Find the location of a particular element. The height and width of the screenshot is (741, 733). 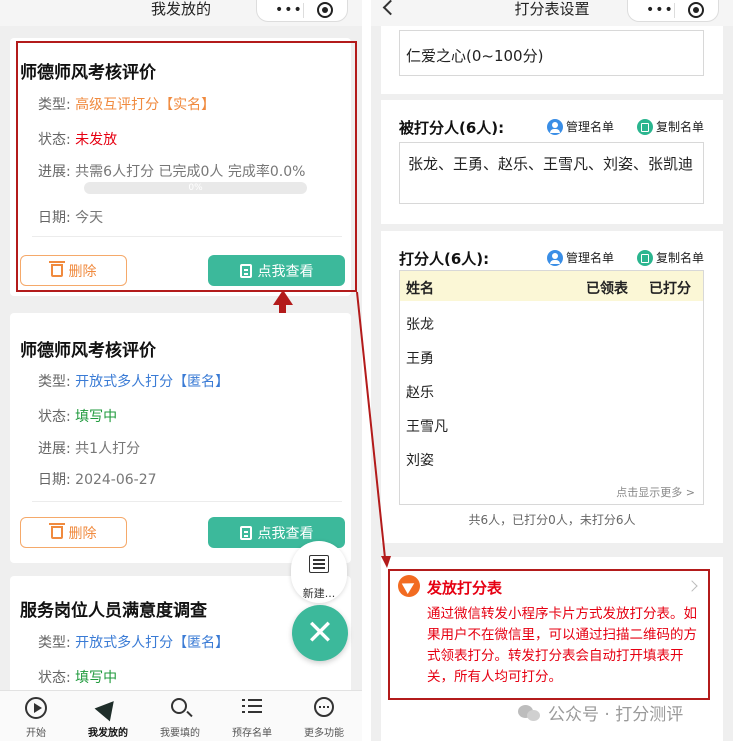

tab-bar: 开始 我发放的 我要填的 预存名单 更多功能 is located at coordinates (181, 715).